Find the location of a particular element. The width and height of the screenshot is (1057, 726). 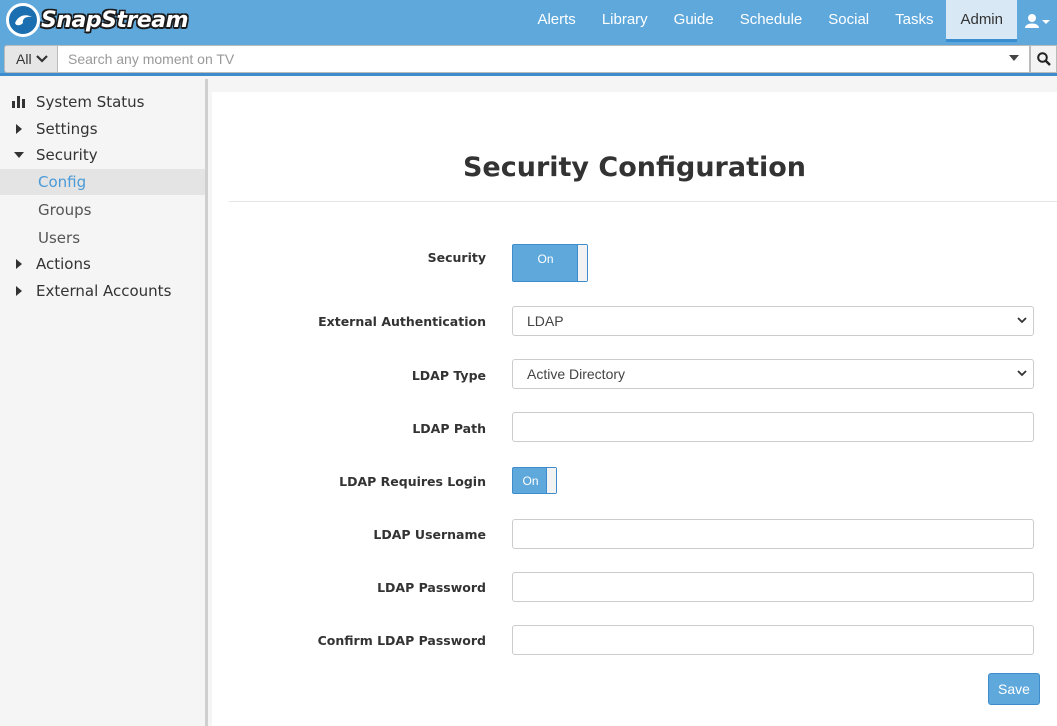

nav-library: Library is located at coordinates (625, 21).